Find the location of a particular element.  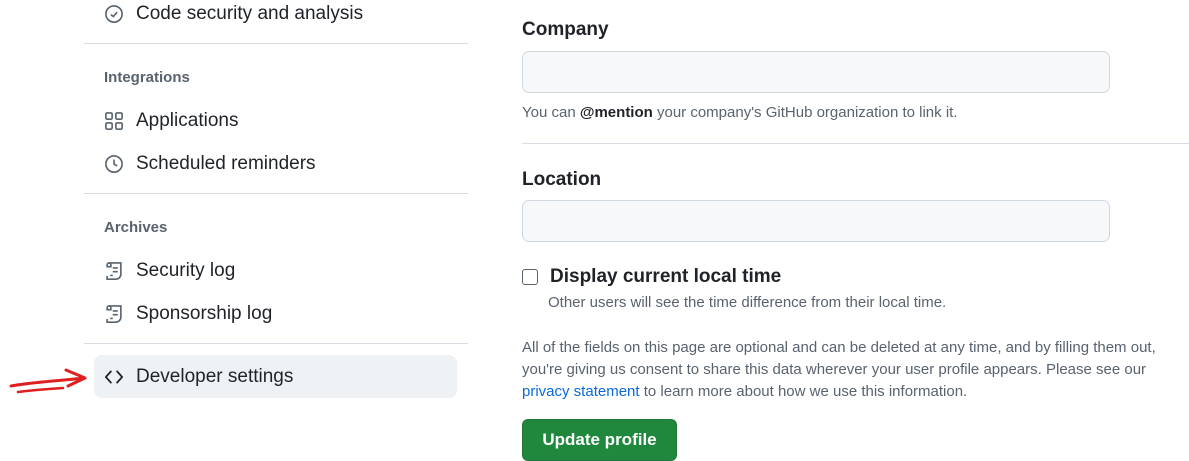

mention-text: @mention is located at coordinates (616, 112).